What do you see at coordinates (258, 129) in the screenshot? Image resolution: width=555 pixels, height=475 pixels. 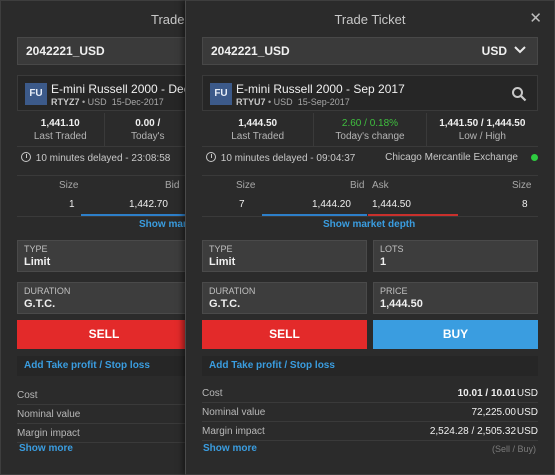 I see `stat-last-traded: 1,444.50 Last Traded` at bounding box center [258, 129].